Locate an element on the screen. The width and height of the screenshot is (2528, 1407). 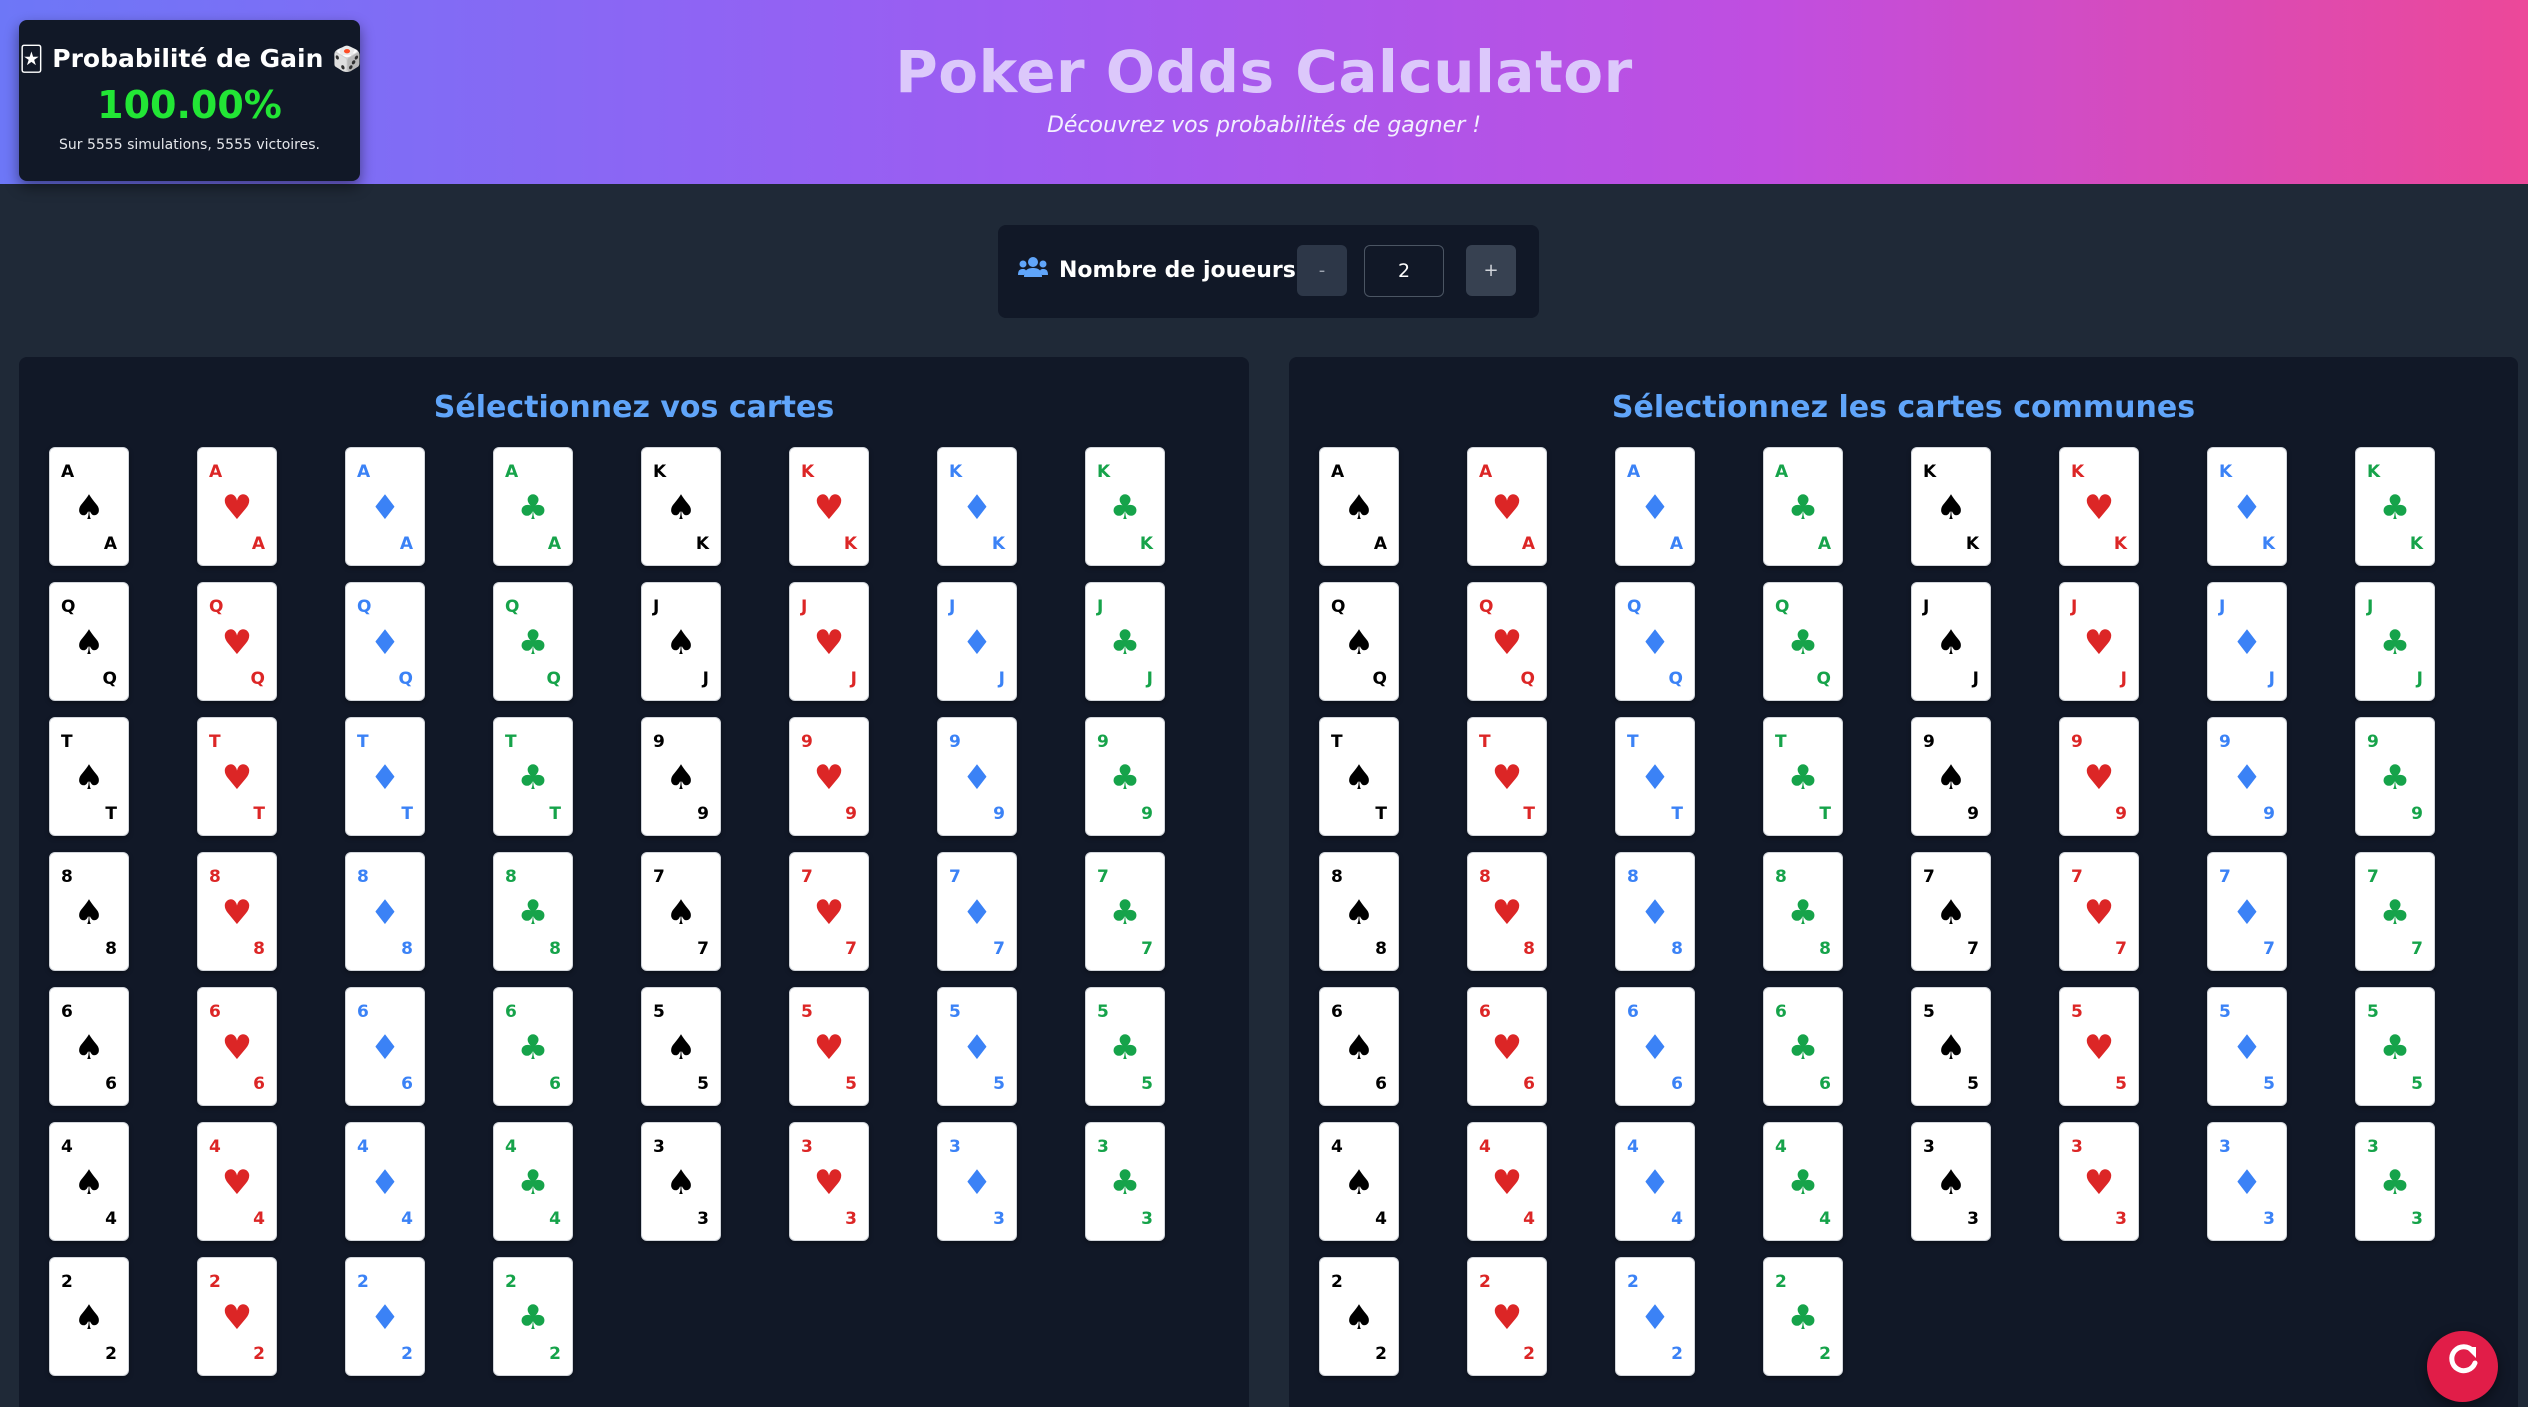
board-card-A-spade: A ♠ A is located at coordinates (1359, 506).